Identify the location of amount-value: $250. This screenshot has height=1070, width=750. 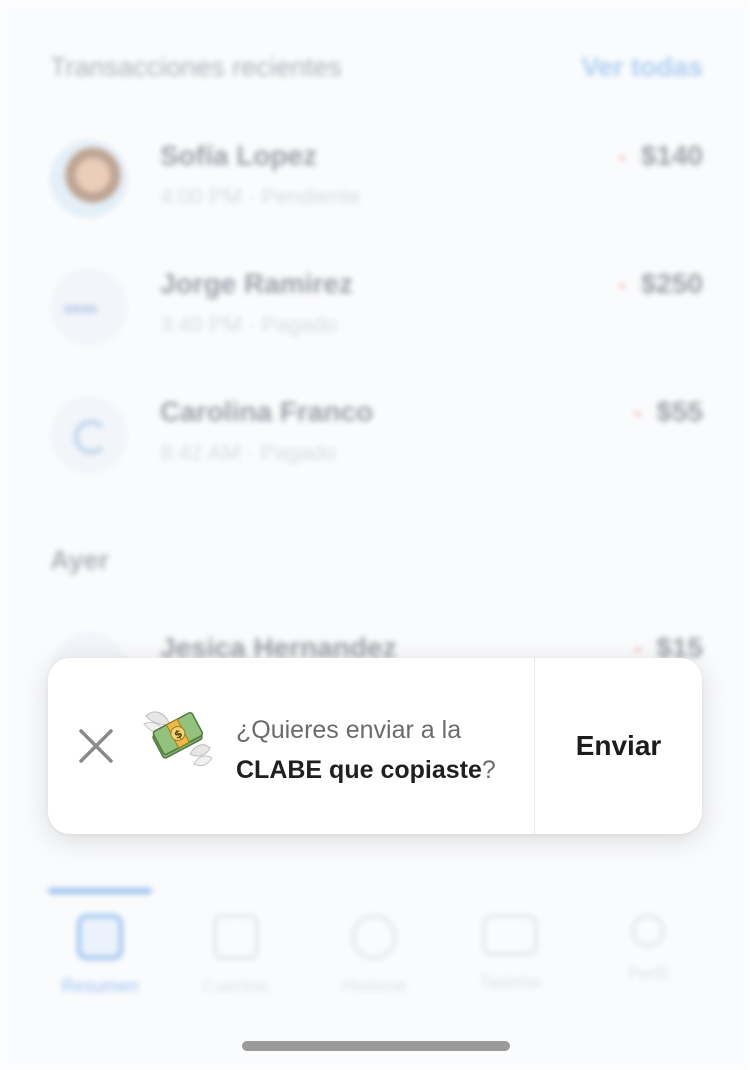
(671, 283).